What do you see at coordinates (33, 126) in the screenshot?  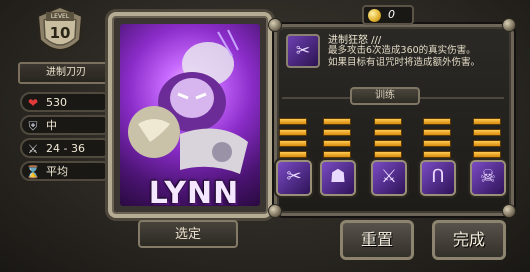 I see `armor-icon: ⛨` at bounding box center [33, 126].